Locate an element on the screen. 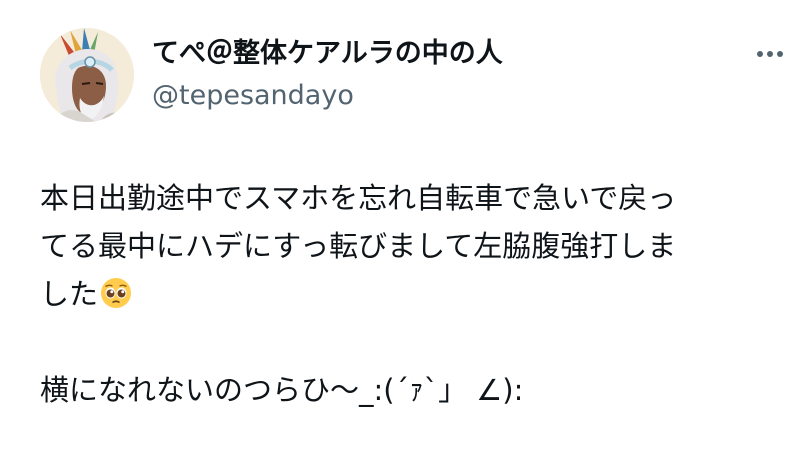 This screenshot has height=469, width=805. tweet-line: 横になれないのつらひ〜_:(´ｧ`」 ∠): is located at coordinates (282, 390).